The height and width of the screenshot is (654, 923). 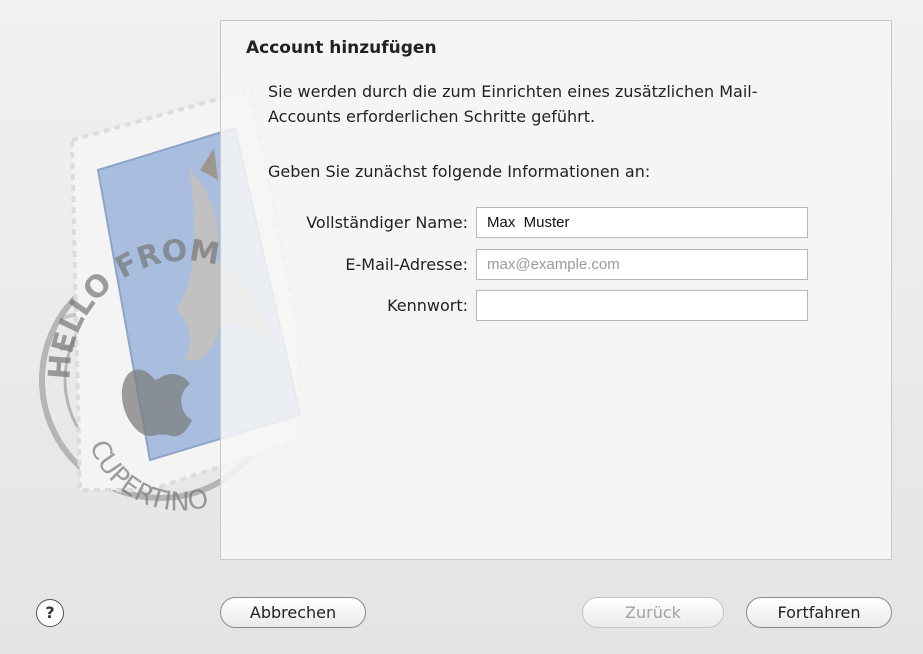 I want to click on dialog-title: Account hinzufügen, so click(x=341, y=48).